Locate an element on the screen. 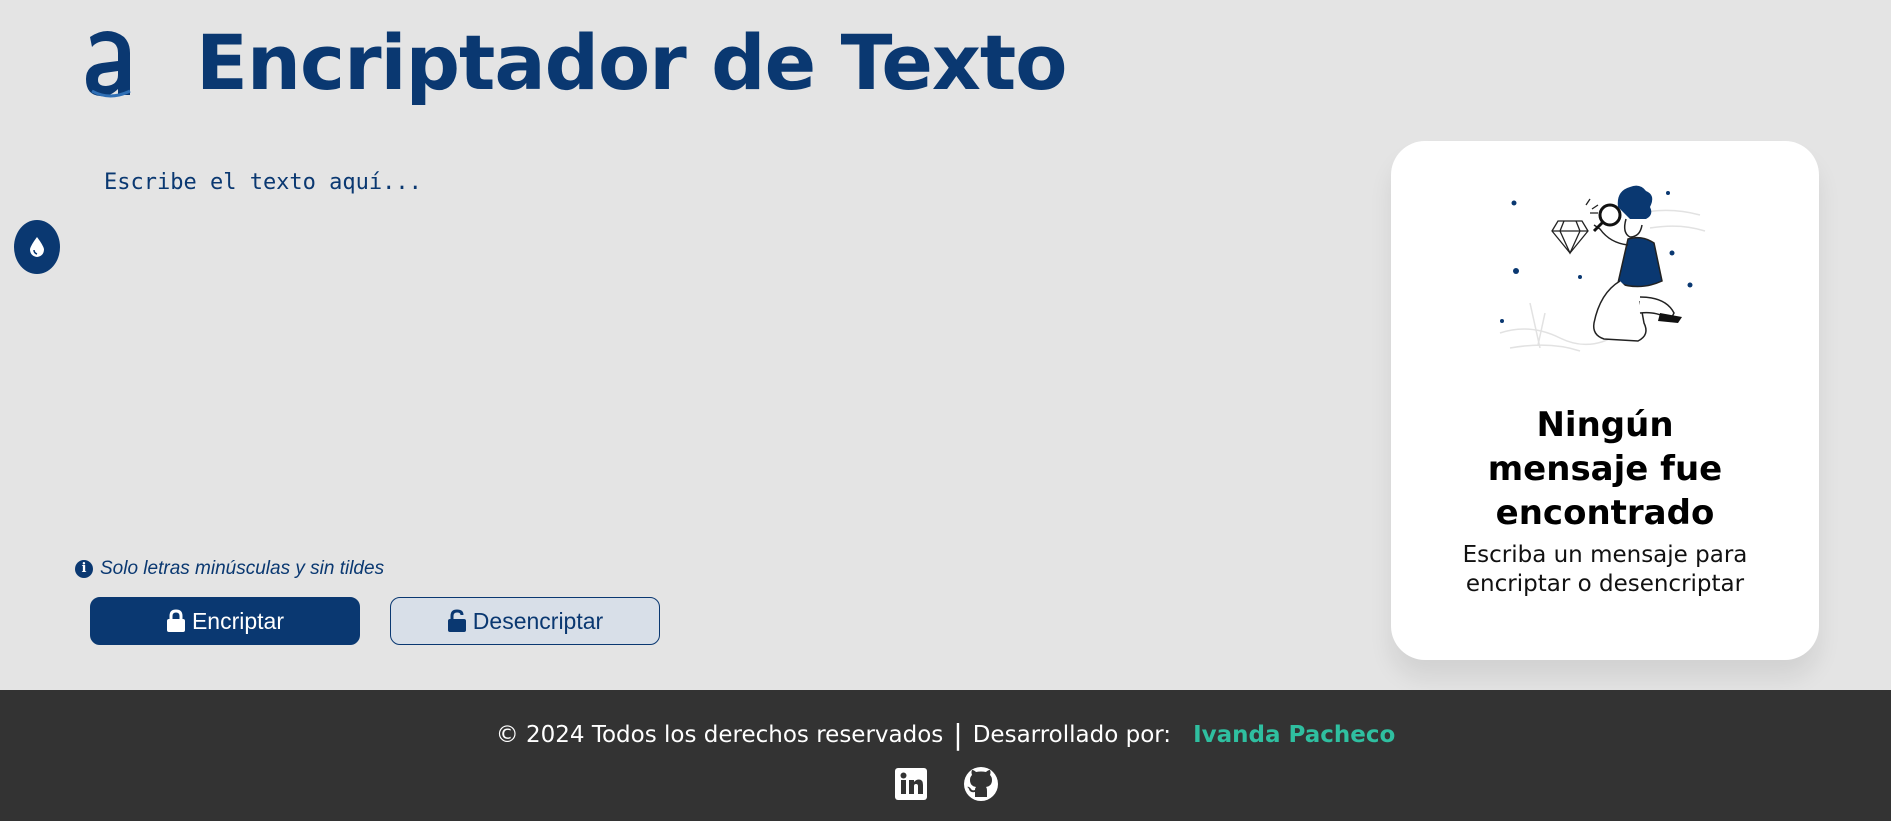 The image size is (1891, 821). empty-state-title: Ningún mensaje fue encontrado is located at coordinates (1605, 469).